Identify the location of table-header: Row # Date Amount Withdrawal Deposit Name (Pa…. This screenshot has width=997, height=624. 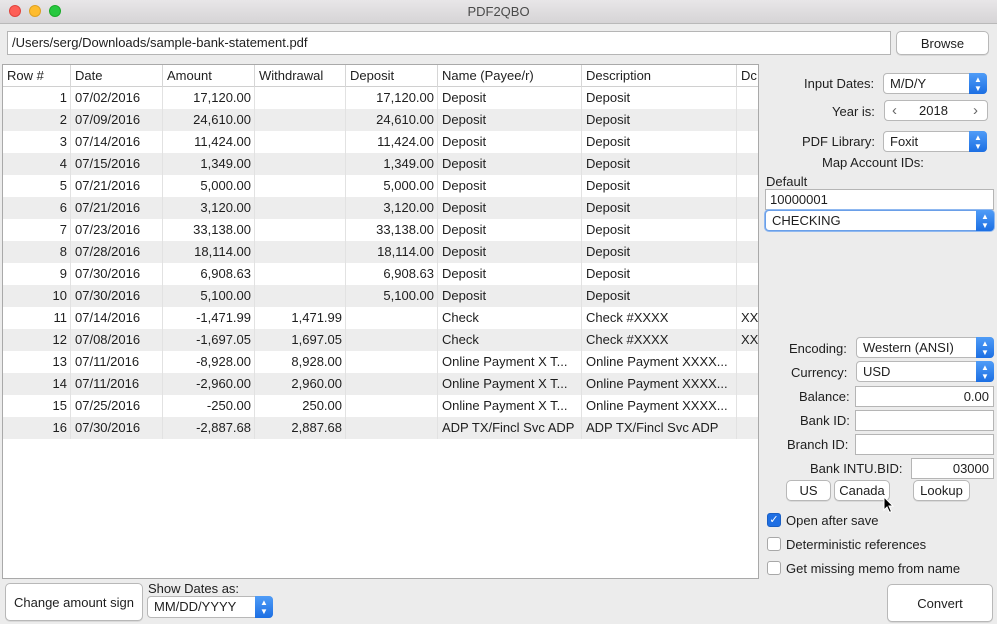
(380, 76).